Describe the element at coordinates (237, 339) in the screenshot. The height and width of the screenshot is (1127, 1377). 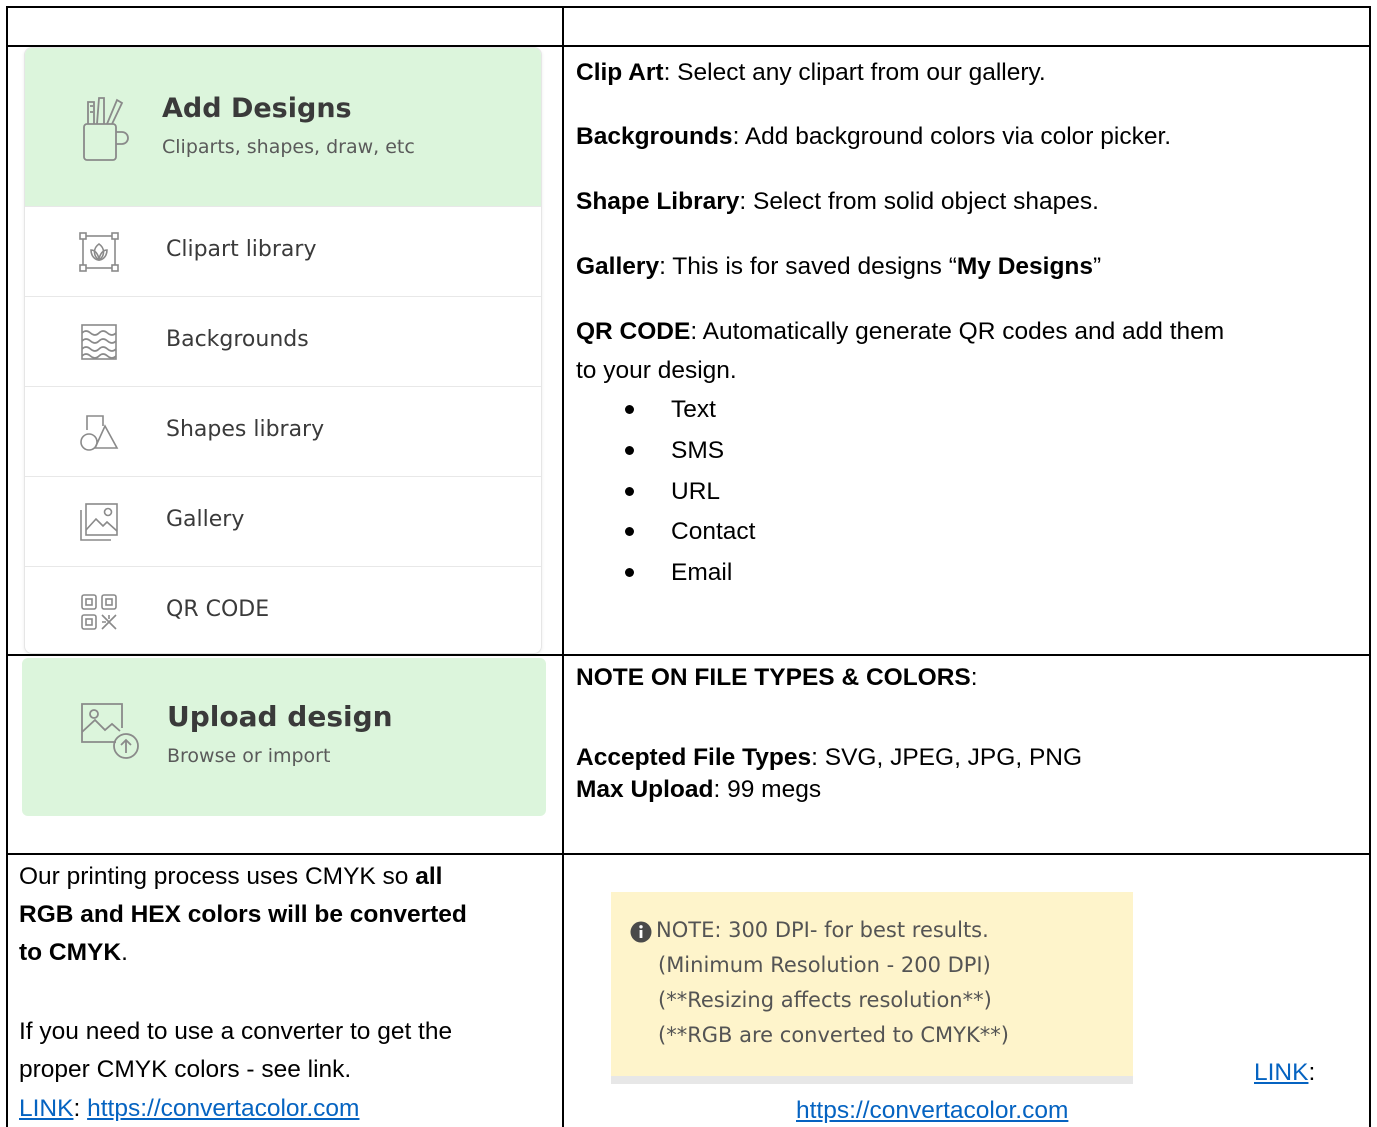
I see `menu-item-label: Backgrounds` at that location.